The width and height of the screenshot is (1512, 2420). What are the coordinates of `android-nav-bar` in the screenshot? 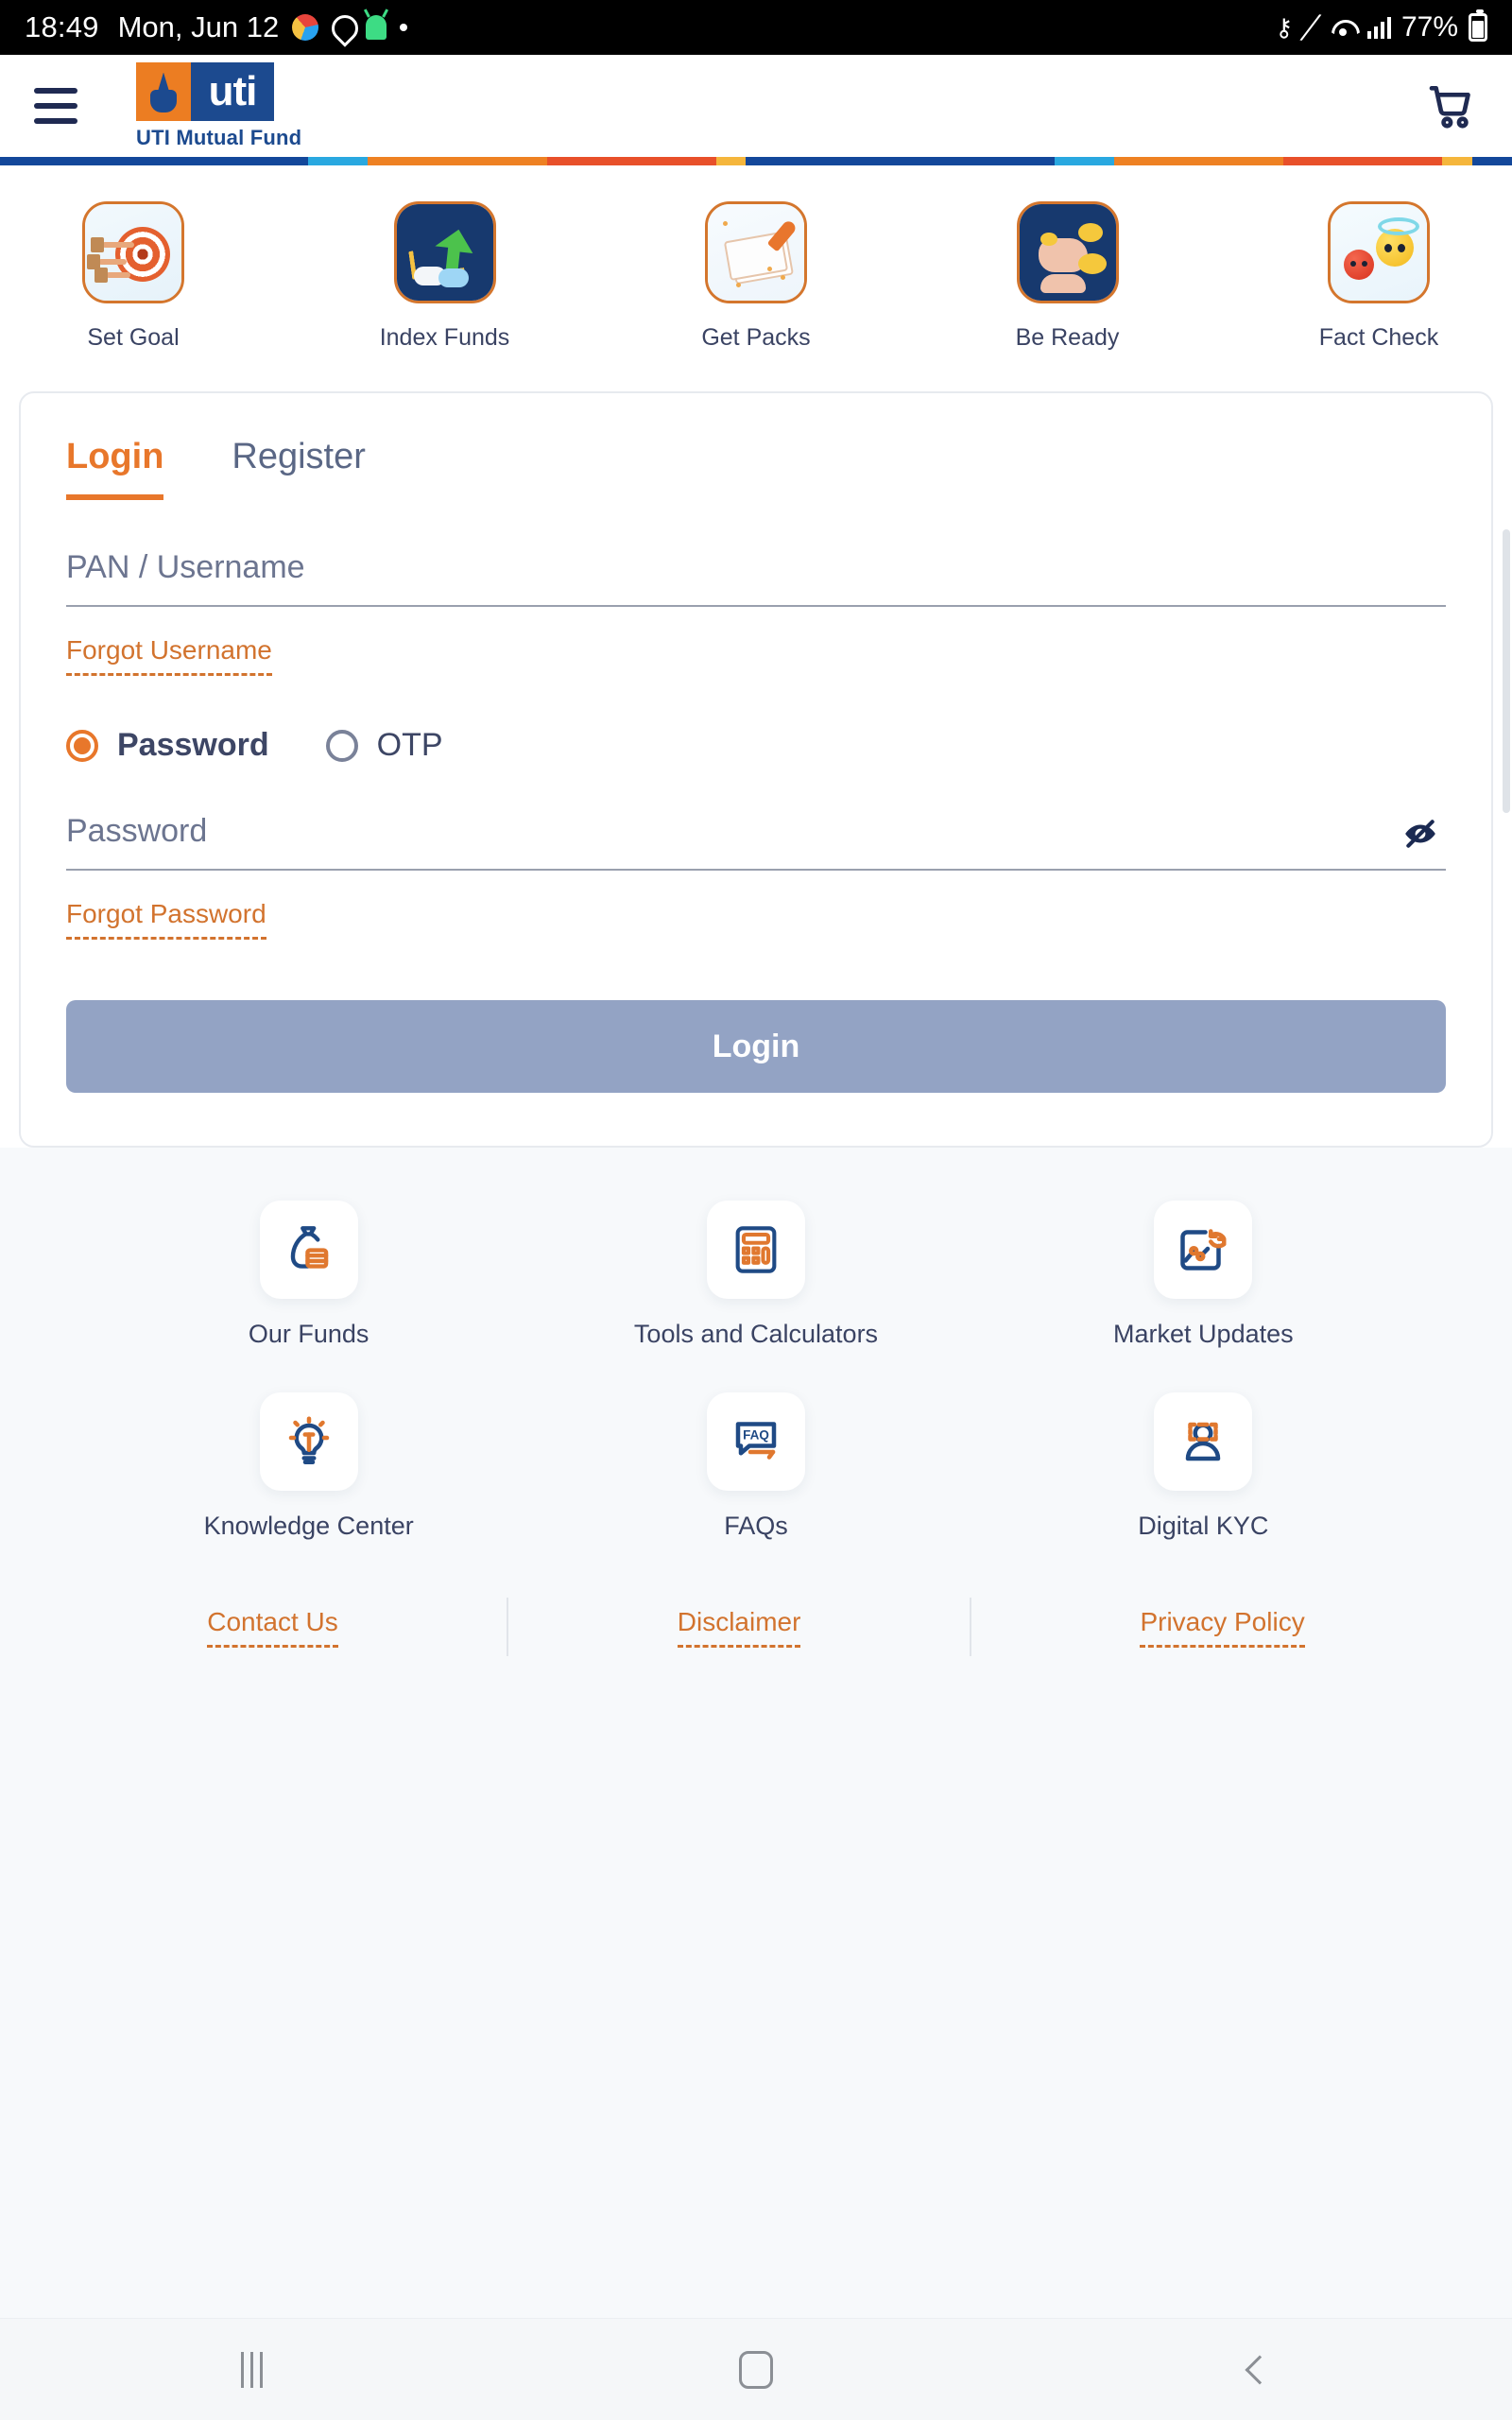 It's located at (756, 2369).